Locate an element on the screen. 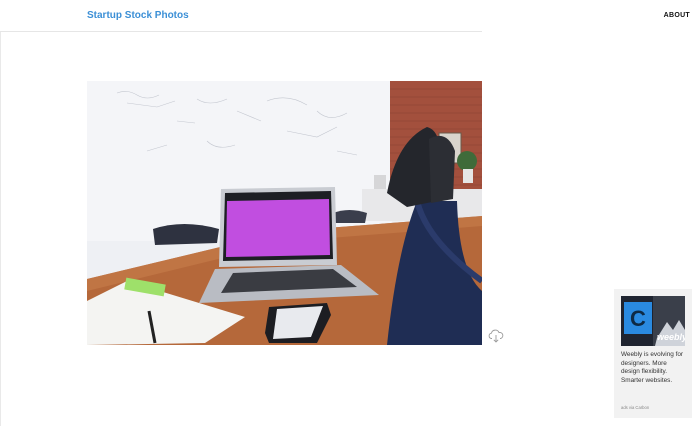 Image resolution: width=700 pixels, height=426 pixels. weebly-ad-image: C weebly is located at coordinates (654, 321).